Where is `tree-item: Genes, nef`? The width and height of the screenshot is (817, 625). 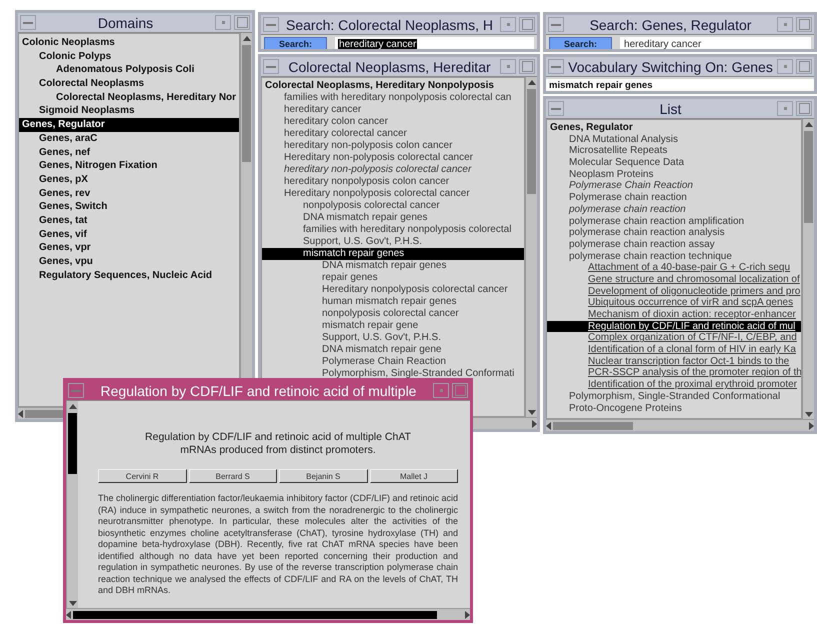
tree-item: Genes, nef is located at coordinates (129, 153).